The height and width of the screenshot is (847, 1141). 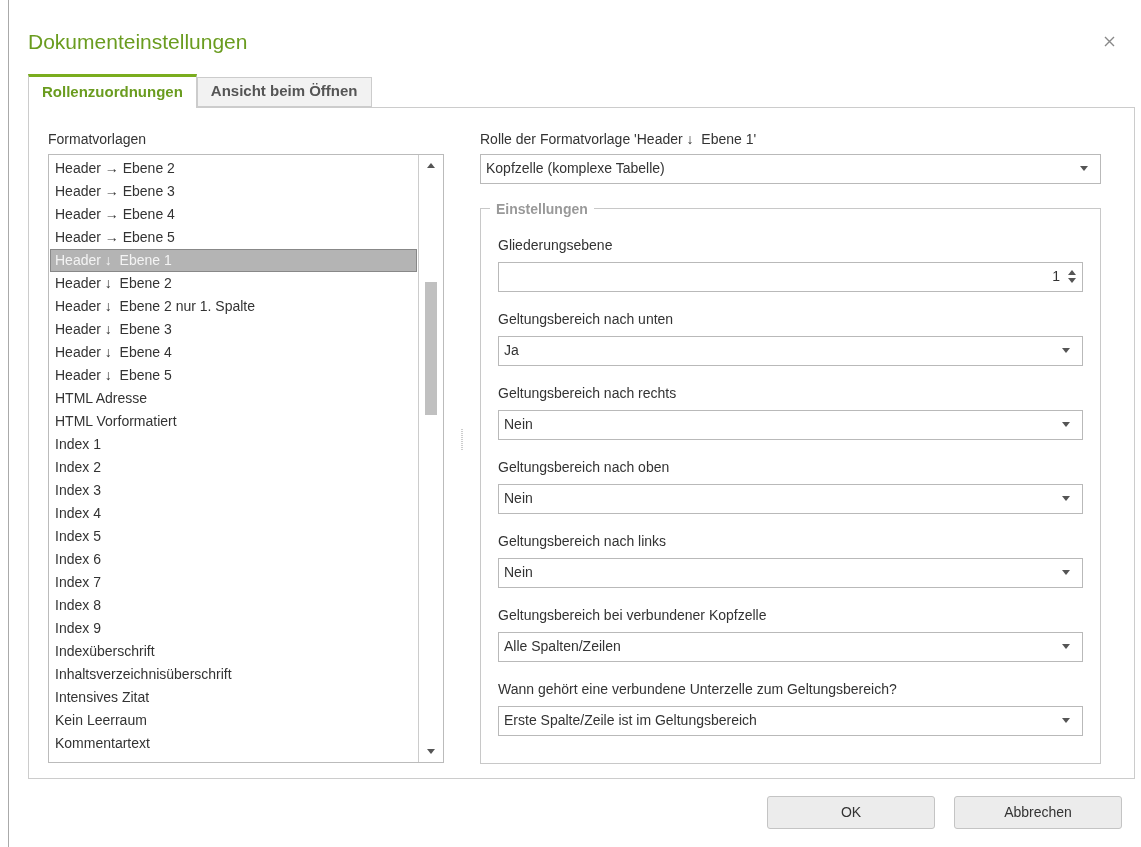 What do you see at coordinates (1038, 812) in the screenshot?
I see `dialog-button: Abbrechen` at bounding box center [1038, 812].